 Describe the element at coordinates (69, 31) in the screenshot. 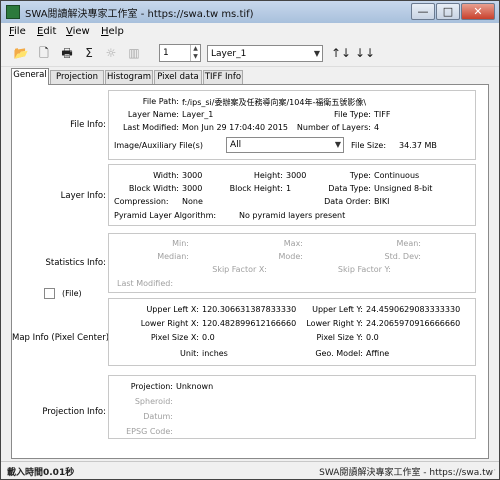

I see `menu-view-mnemonic: V` at that location.